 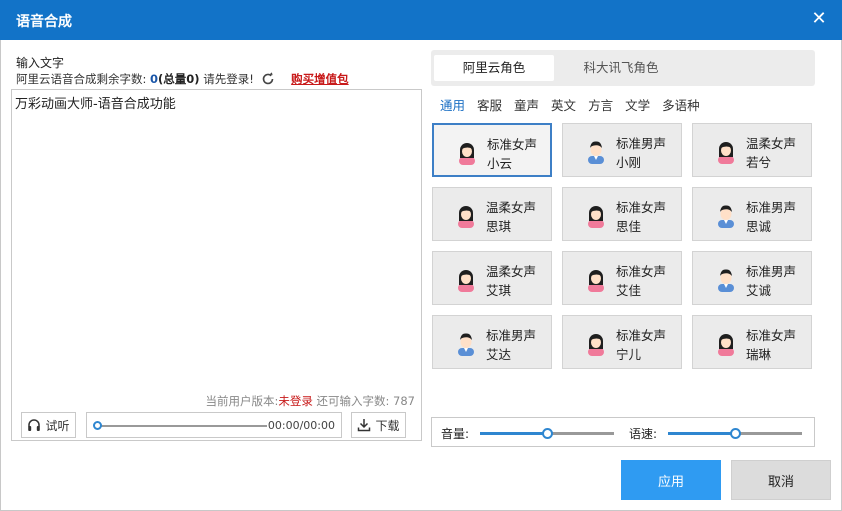 I want to click on voice-name: 思佳, so click(x=629, y=226).